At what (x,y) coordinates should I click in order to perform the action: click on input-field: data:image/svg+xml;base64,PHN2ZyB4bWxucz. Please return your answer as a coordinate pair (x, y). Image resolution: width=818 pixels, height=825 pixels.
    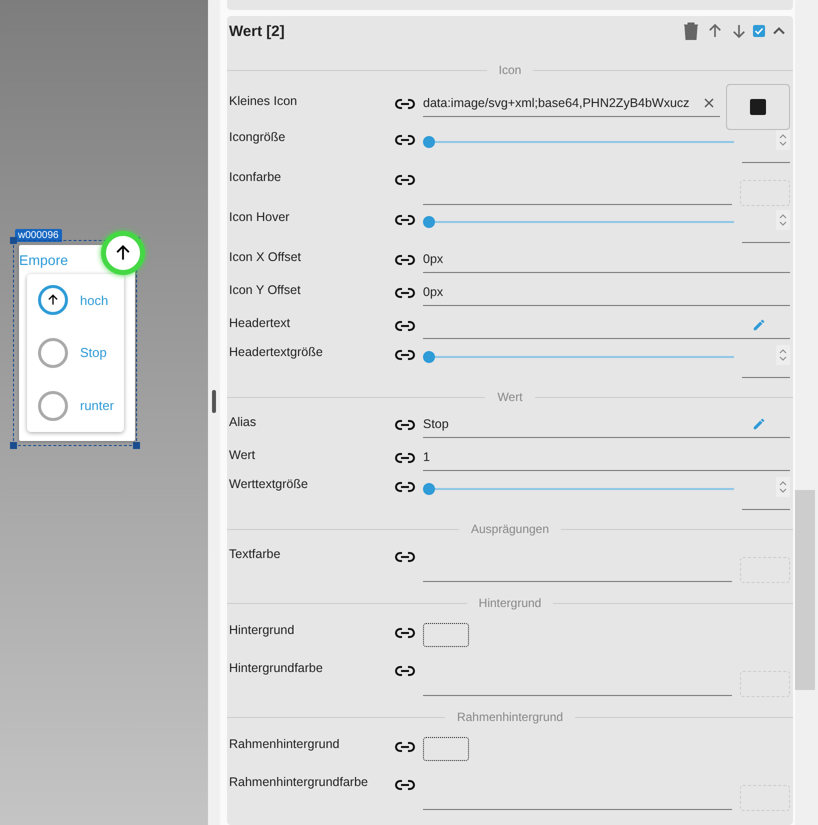
    Looking at the image, I should click on (571, 103).